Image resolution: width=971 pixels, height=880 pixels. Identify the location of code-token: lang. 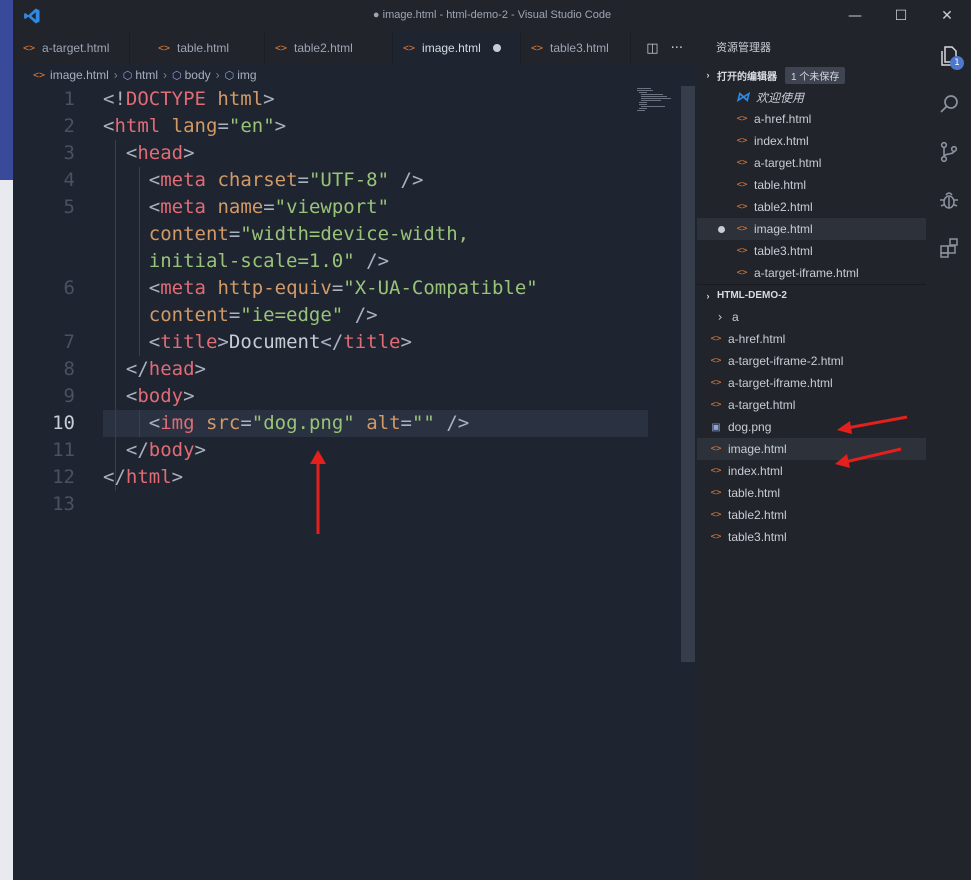
(194, 126).